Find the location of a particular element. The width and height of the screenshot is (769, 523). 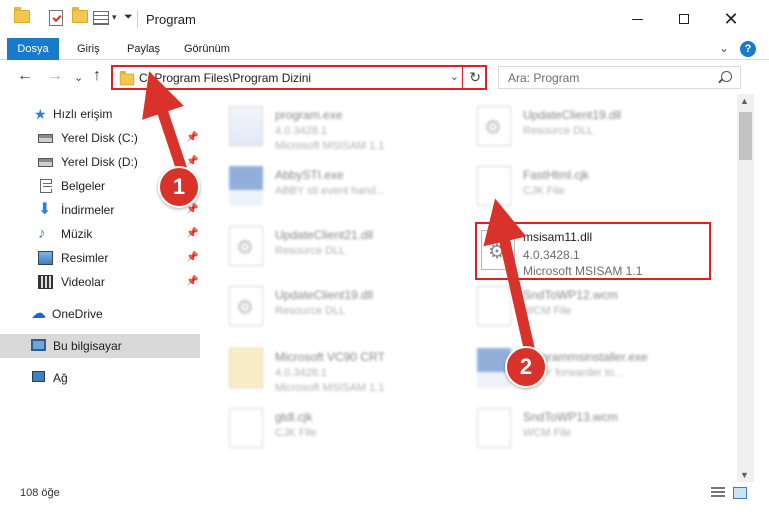

ribbon: Dosya Giriş Paylaş Görünüm ⌄ ? is located at coordinates (384, 66).